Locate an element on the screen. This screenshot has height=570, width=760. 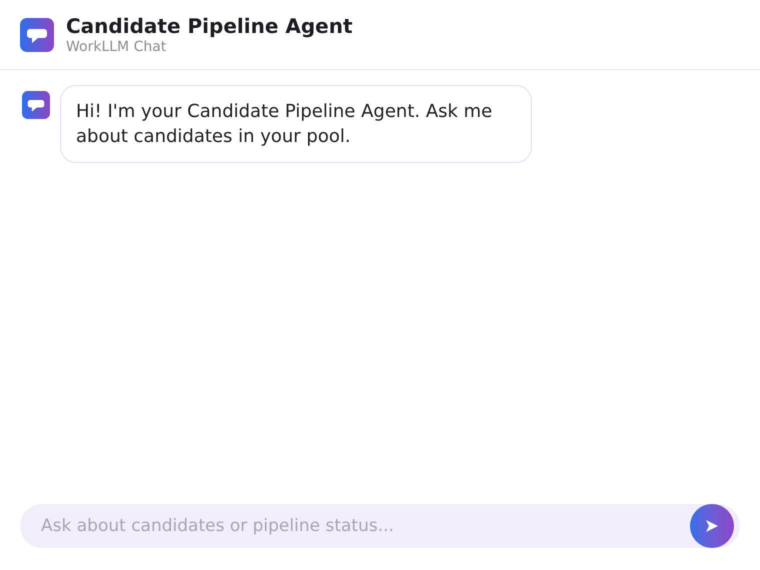
agent-avatar-icon is located at coordinates (36, 105).